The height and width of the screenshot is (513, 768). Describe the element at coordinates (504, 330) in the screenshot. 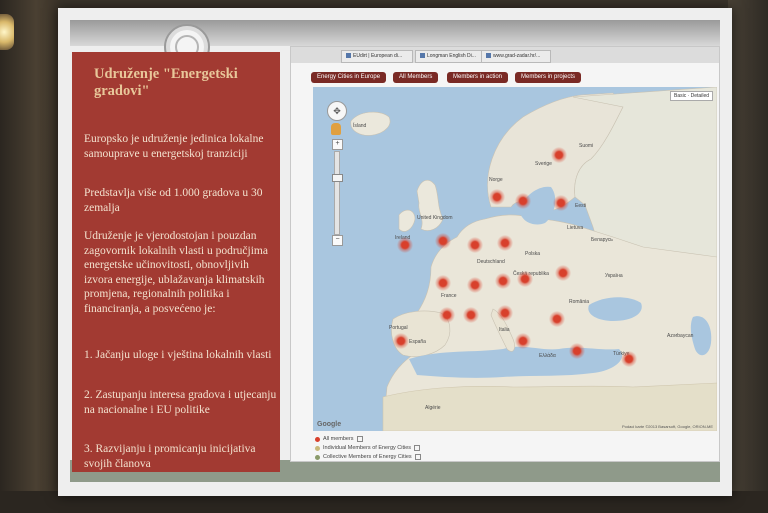

I see `map-label-italia: Italia` at that location.